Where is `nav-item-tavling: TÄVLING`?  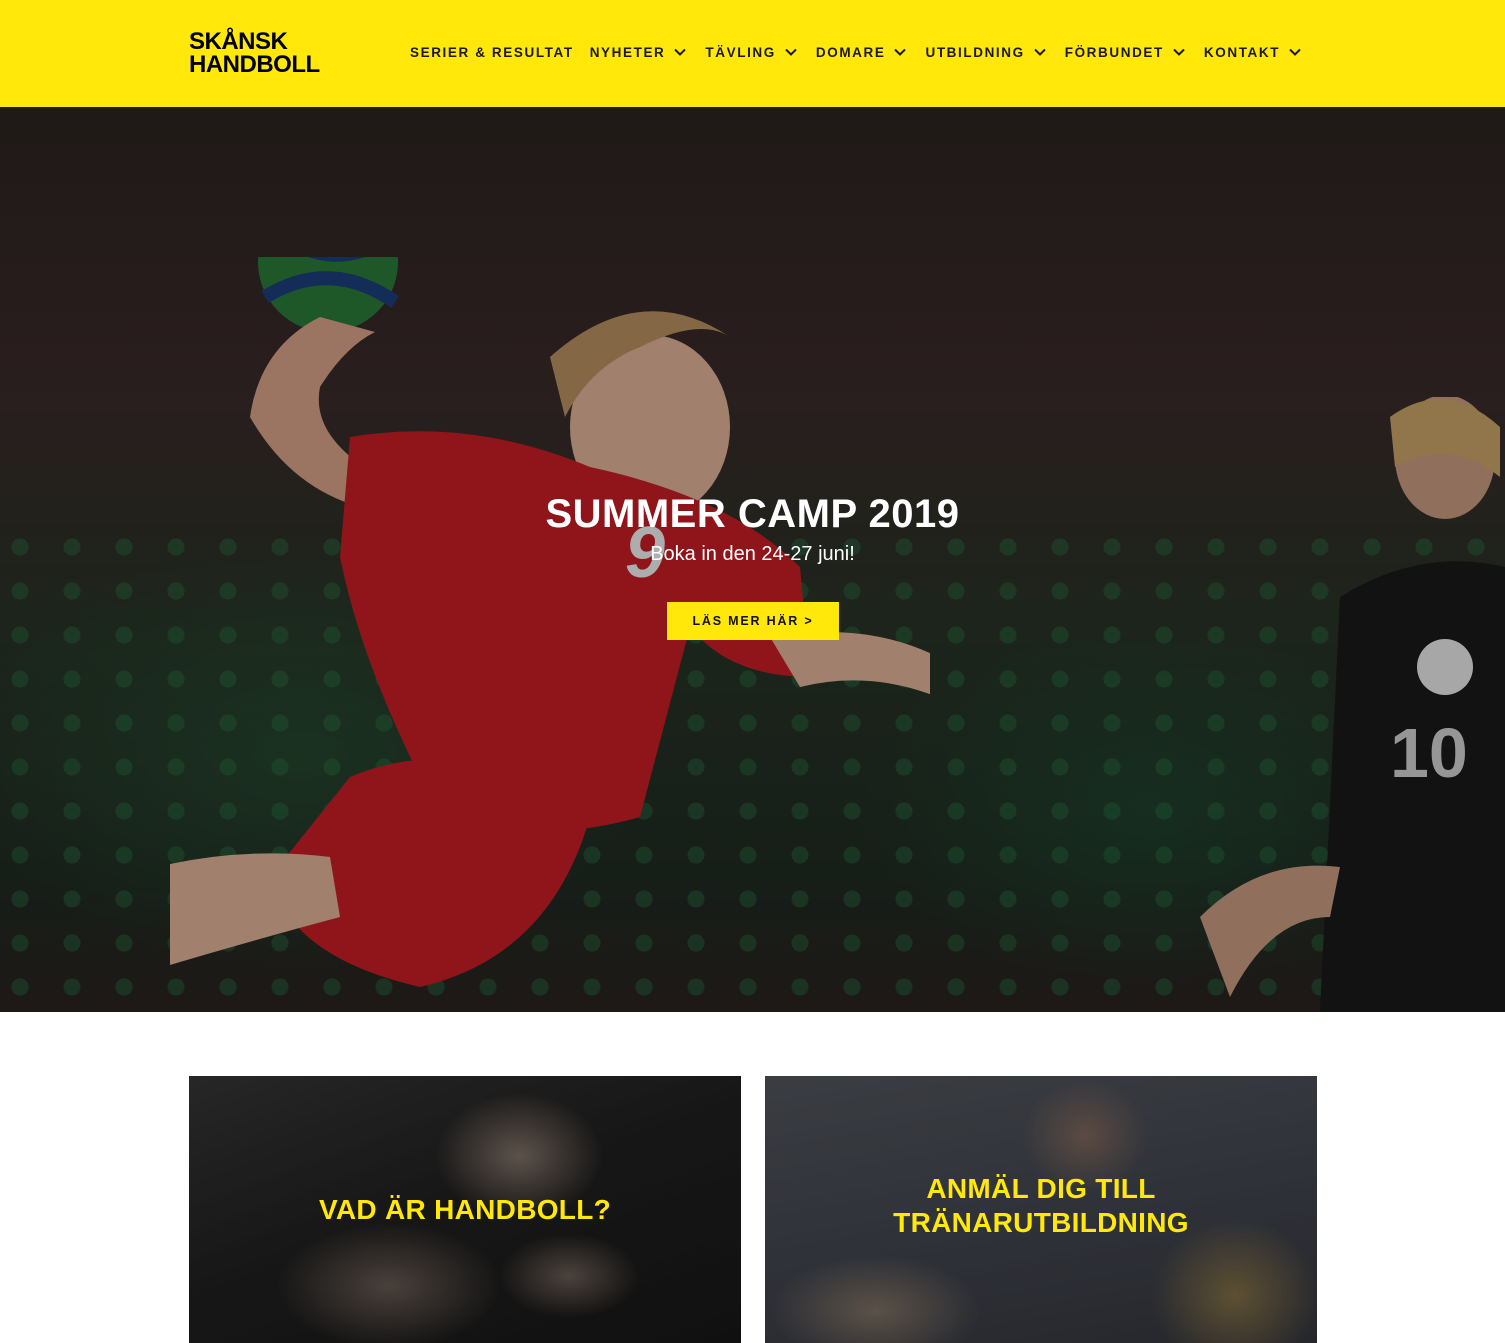 nav-item-tavling: TÄVLING is located at coordinates (752, 52).